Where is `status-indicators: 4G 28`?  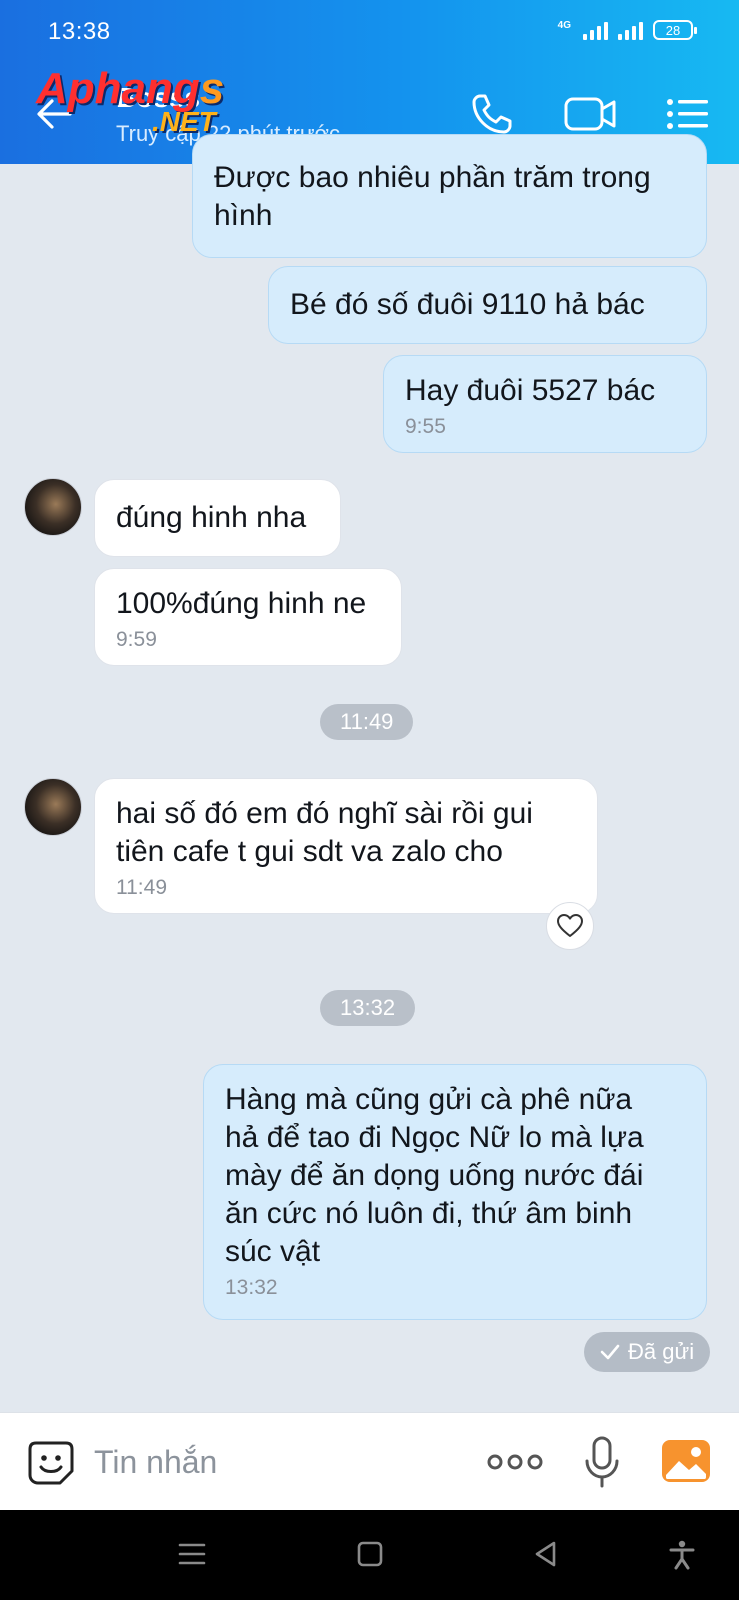 status-indicators: 4G 28 is located at coordinates (627, 30).